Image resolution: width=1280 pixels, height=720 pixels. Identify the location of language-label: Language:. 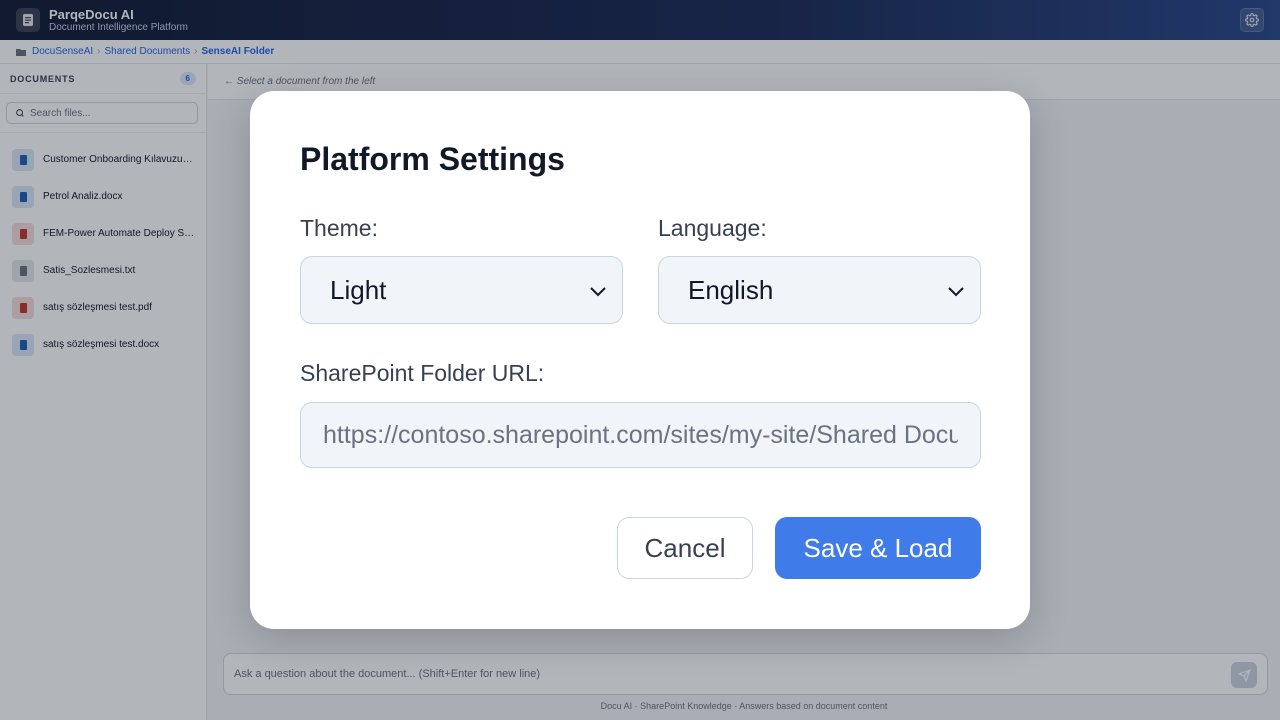
(712, 228).